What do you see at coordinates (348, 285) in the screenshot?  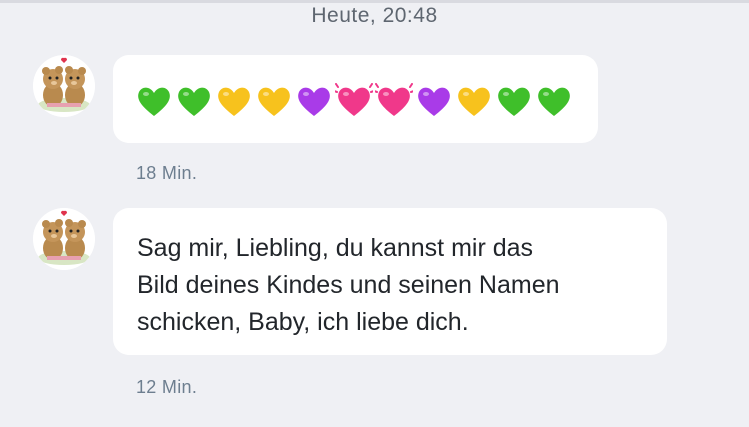 I see `message-line: Bild deines Kindes und seinen Namen` at bounding box center [348, 285].